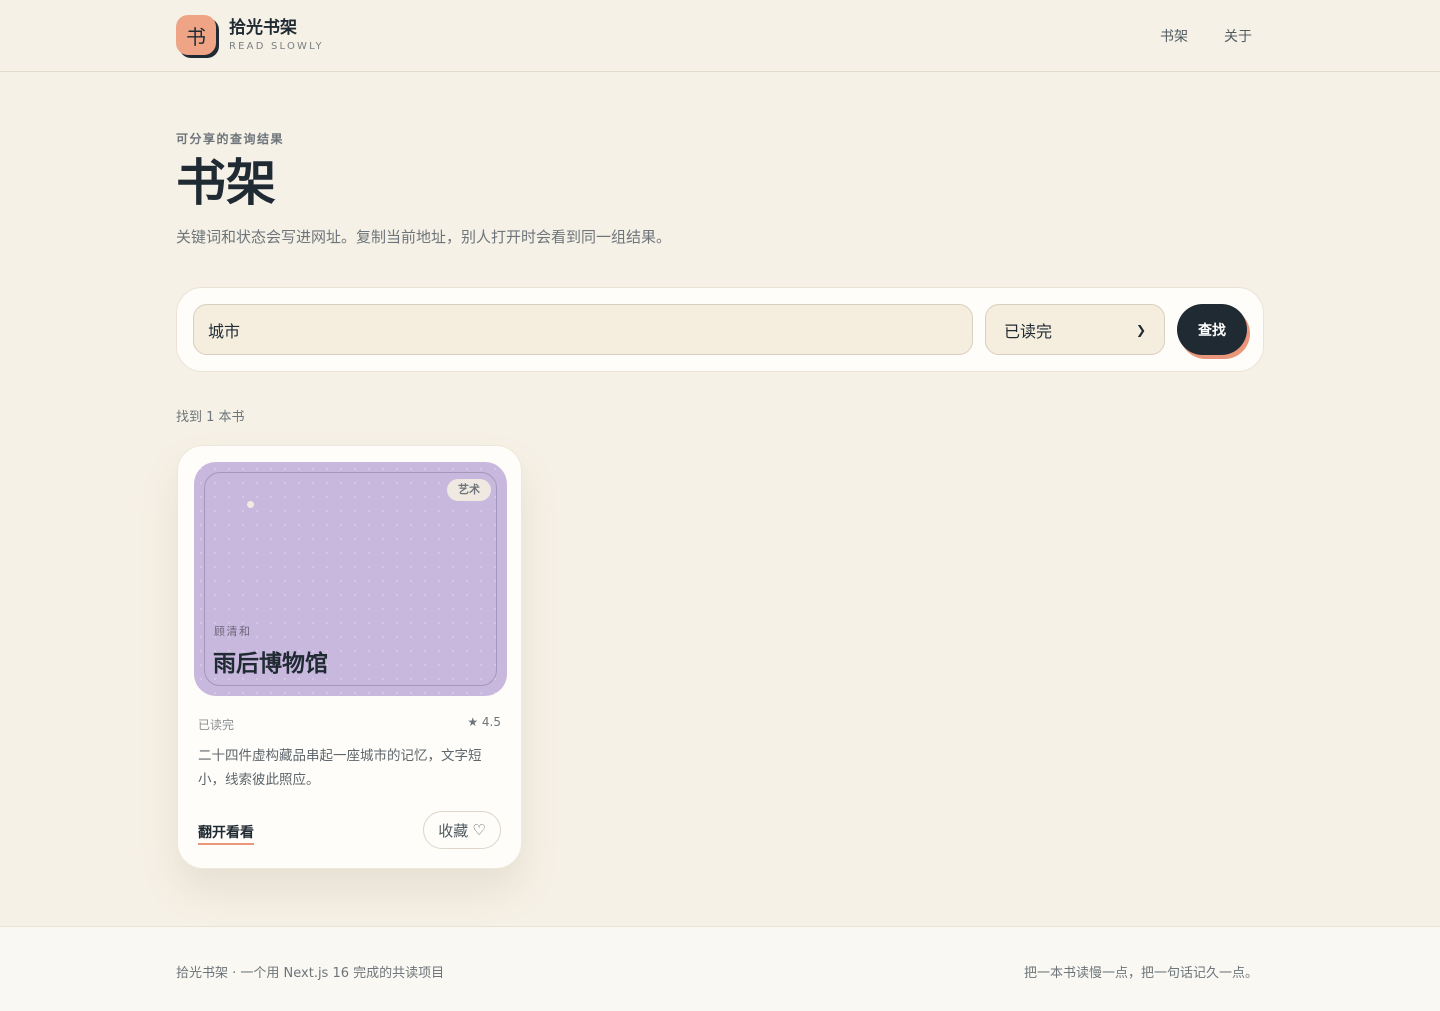 The width and height of the screenshot is (1440, 1011). Describe the element at coordinates (340, 768) in the screenshot. I see `book-blurb: 二十四件虚构藏品串起一座城市的记忆，文字短小，线索彼此照应。` at that location.